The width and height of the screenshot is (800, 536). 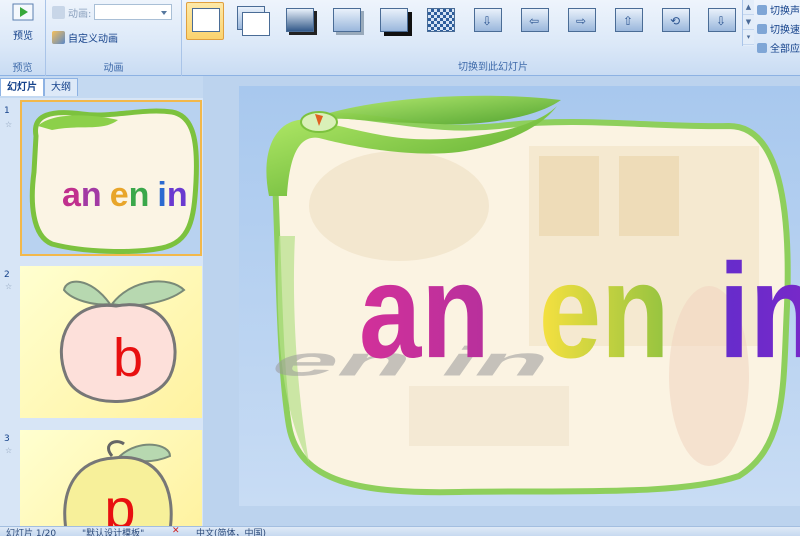 I want to click on slide-1-title: an en in, so click(x=125, y=195).